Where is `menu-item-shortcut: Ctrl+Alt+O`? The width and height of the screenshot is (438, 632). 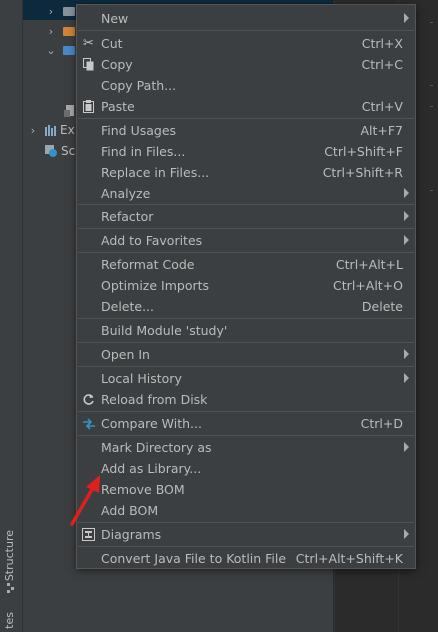
menu-item-shortcut: Ctrl+Alt+O is located at coordinates (368, 285).